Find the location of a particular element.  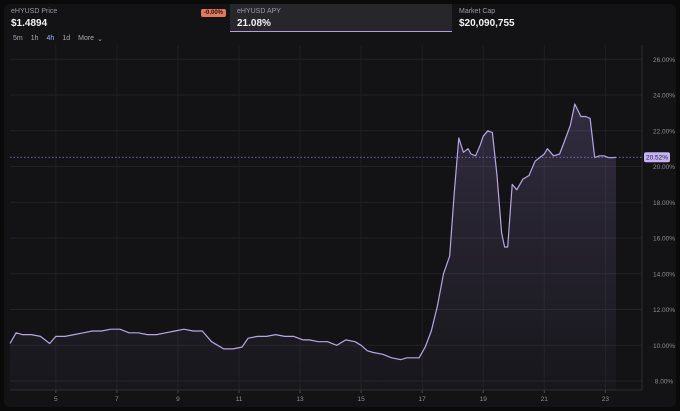

y-tick-label: 24.00% is located at coordinates (664, 96).